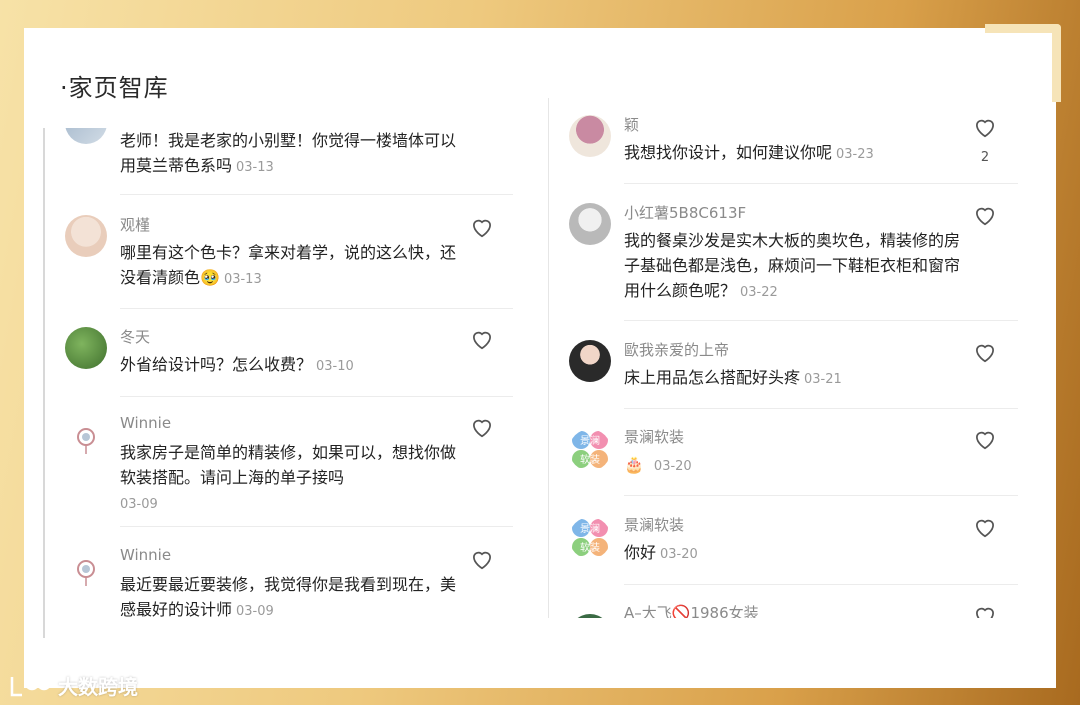  What do you see at coordinates (335, 366) in the screenshot?
I see `comment-date: 03-10` at bounding box center [335, 366].